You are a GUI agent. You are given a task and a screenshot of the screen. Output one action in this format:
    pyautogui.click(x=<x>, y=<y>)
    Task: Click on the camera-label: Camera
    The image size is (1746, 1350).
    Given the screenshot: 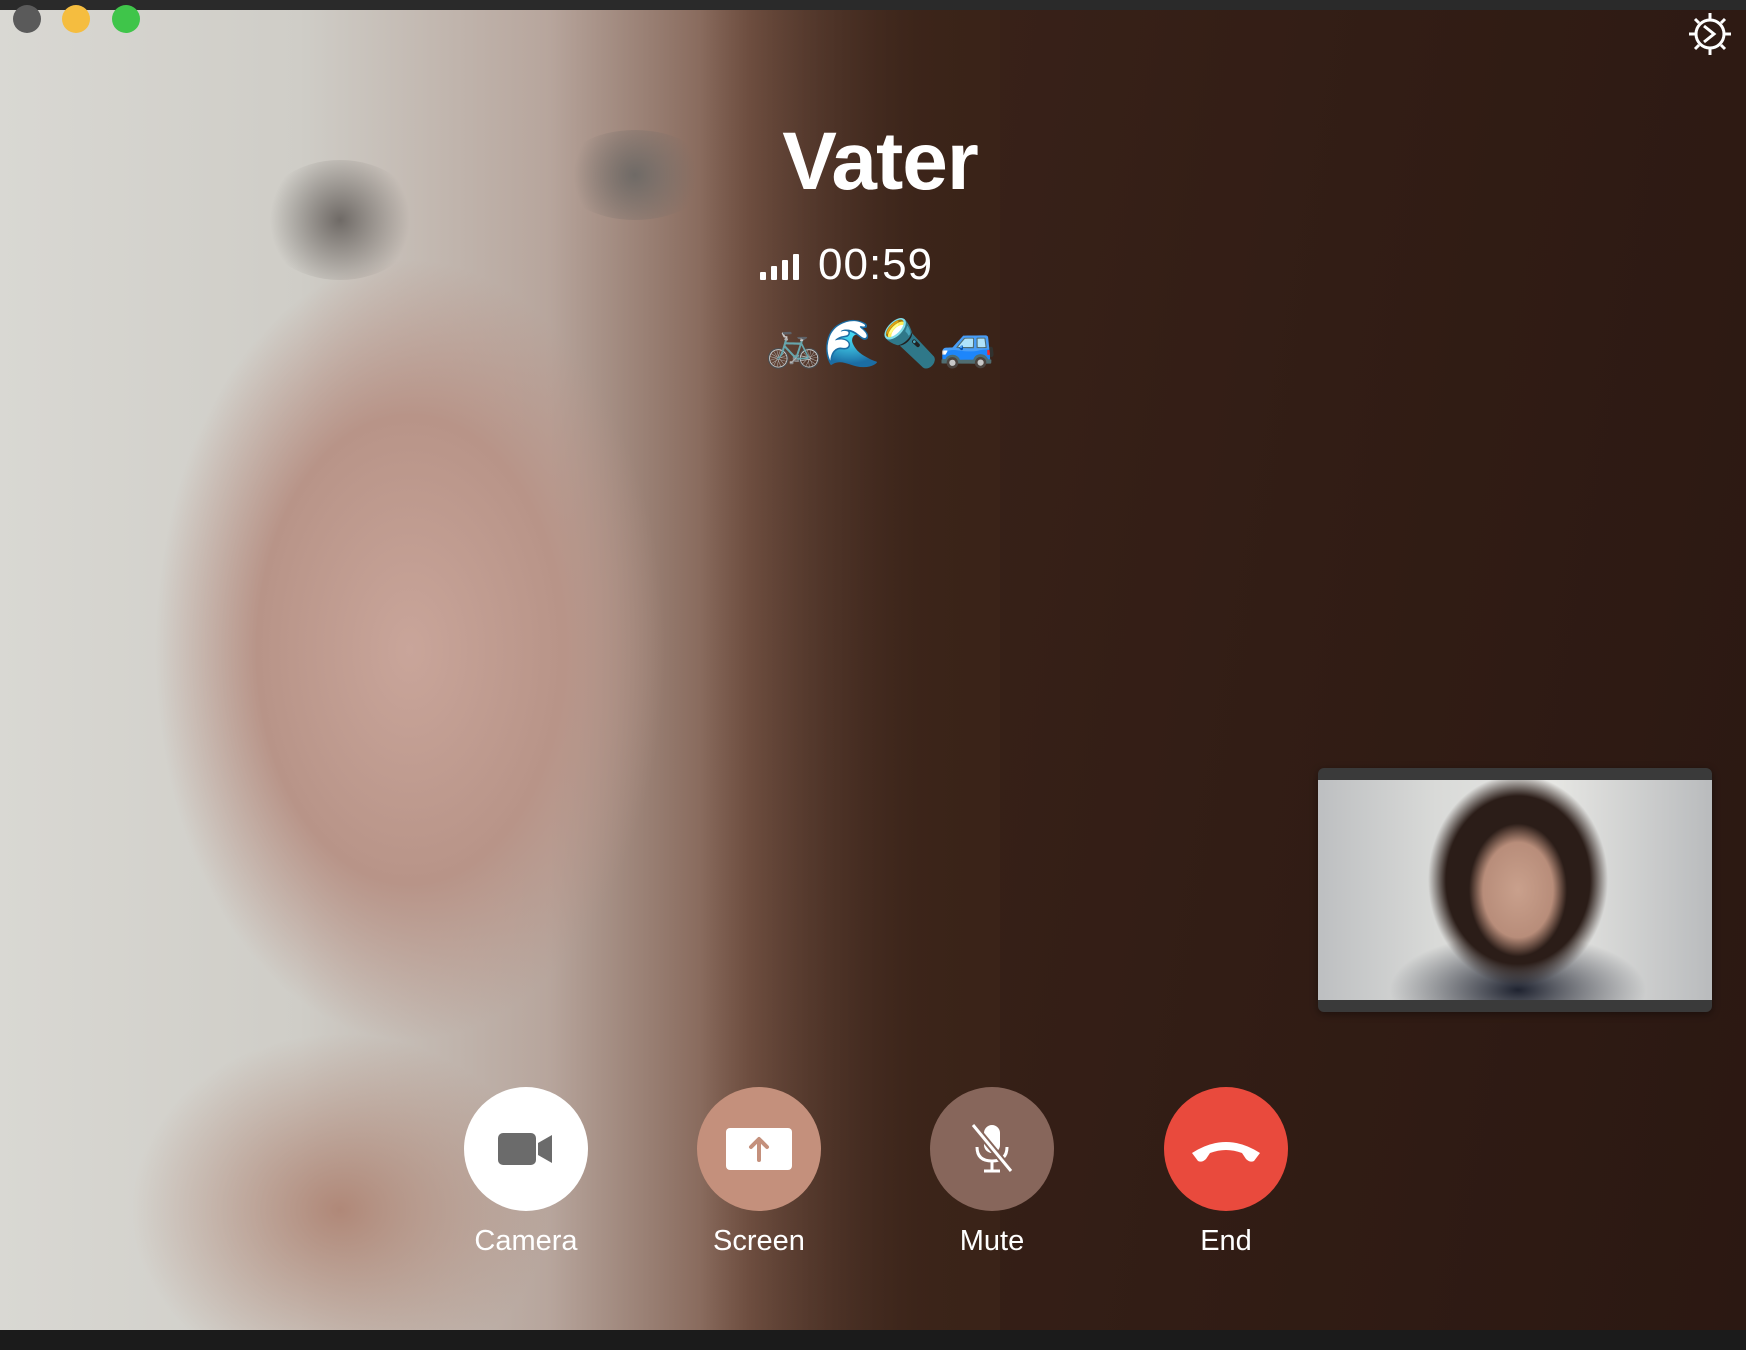 What is the action you would take?
    pyautogui.click(x=526, y=1241)
    